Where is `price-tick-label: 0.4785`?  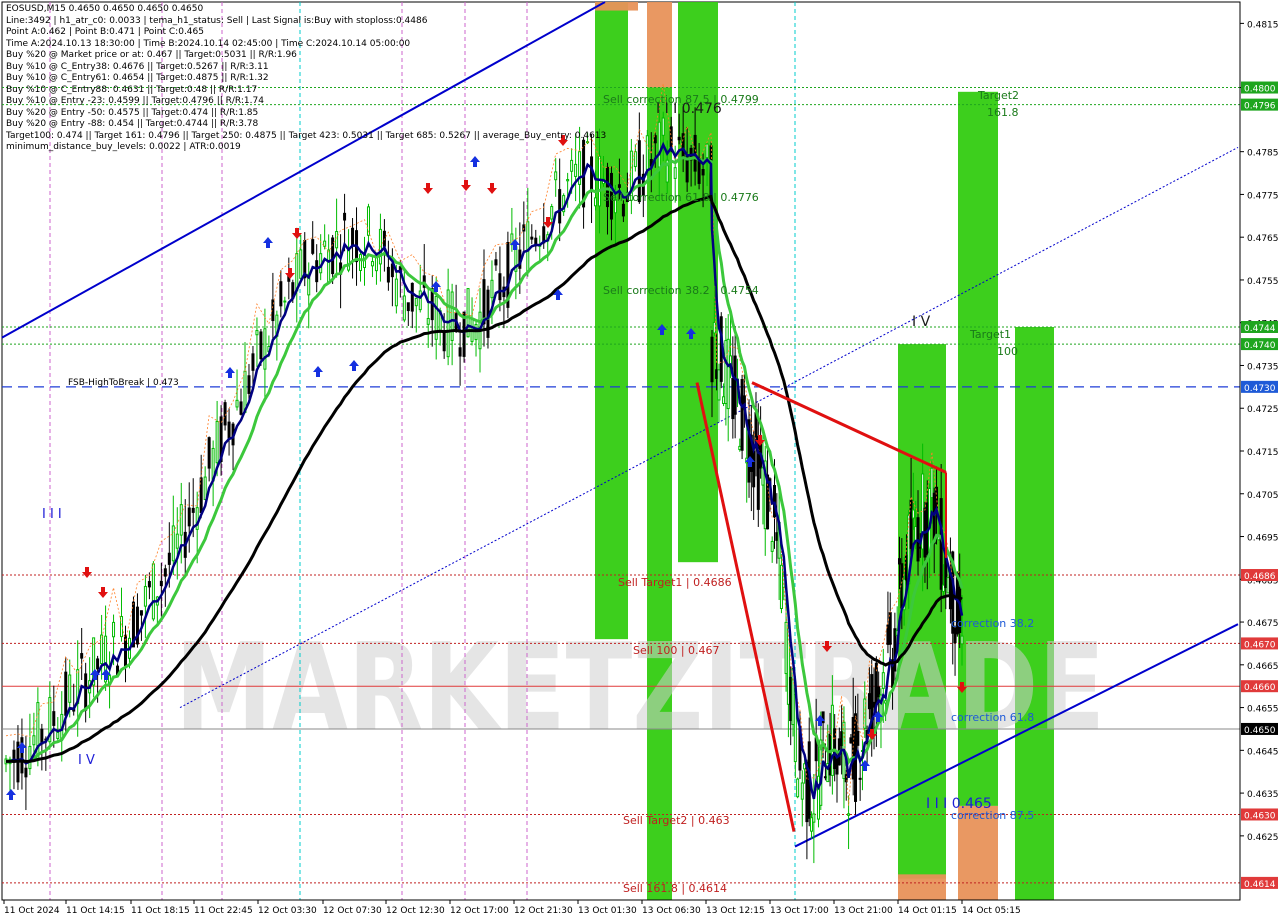 price-tick-label: 0.4785 is located at coordinates (1263, 154).